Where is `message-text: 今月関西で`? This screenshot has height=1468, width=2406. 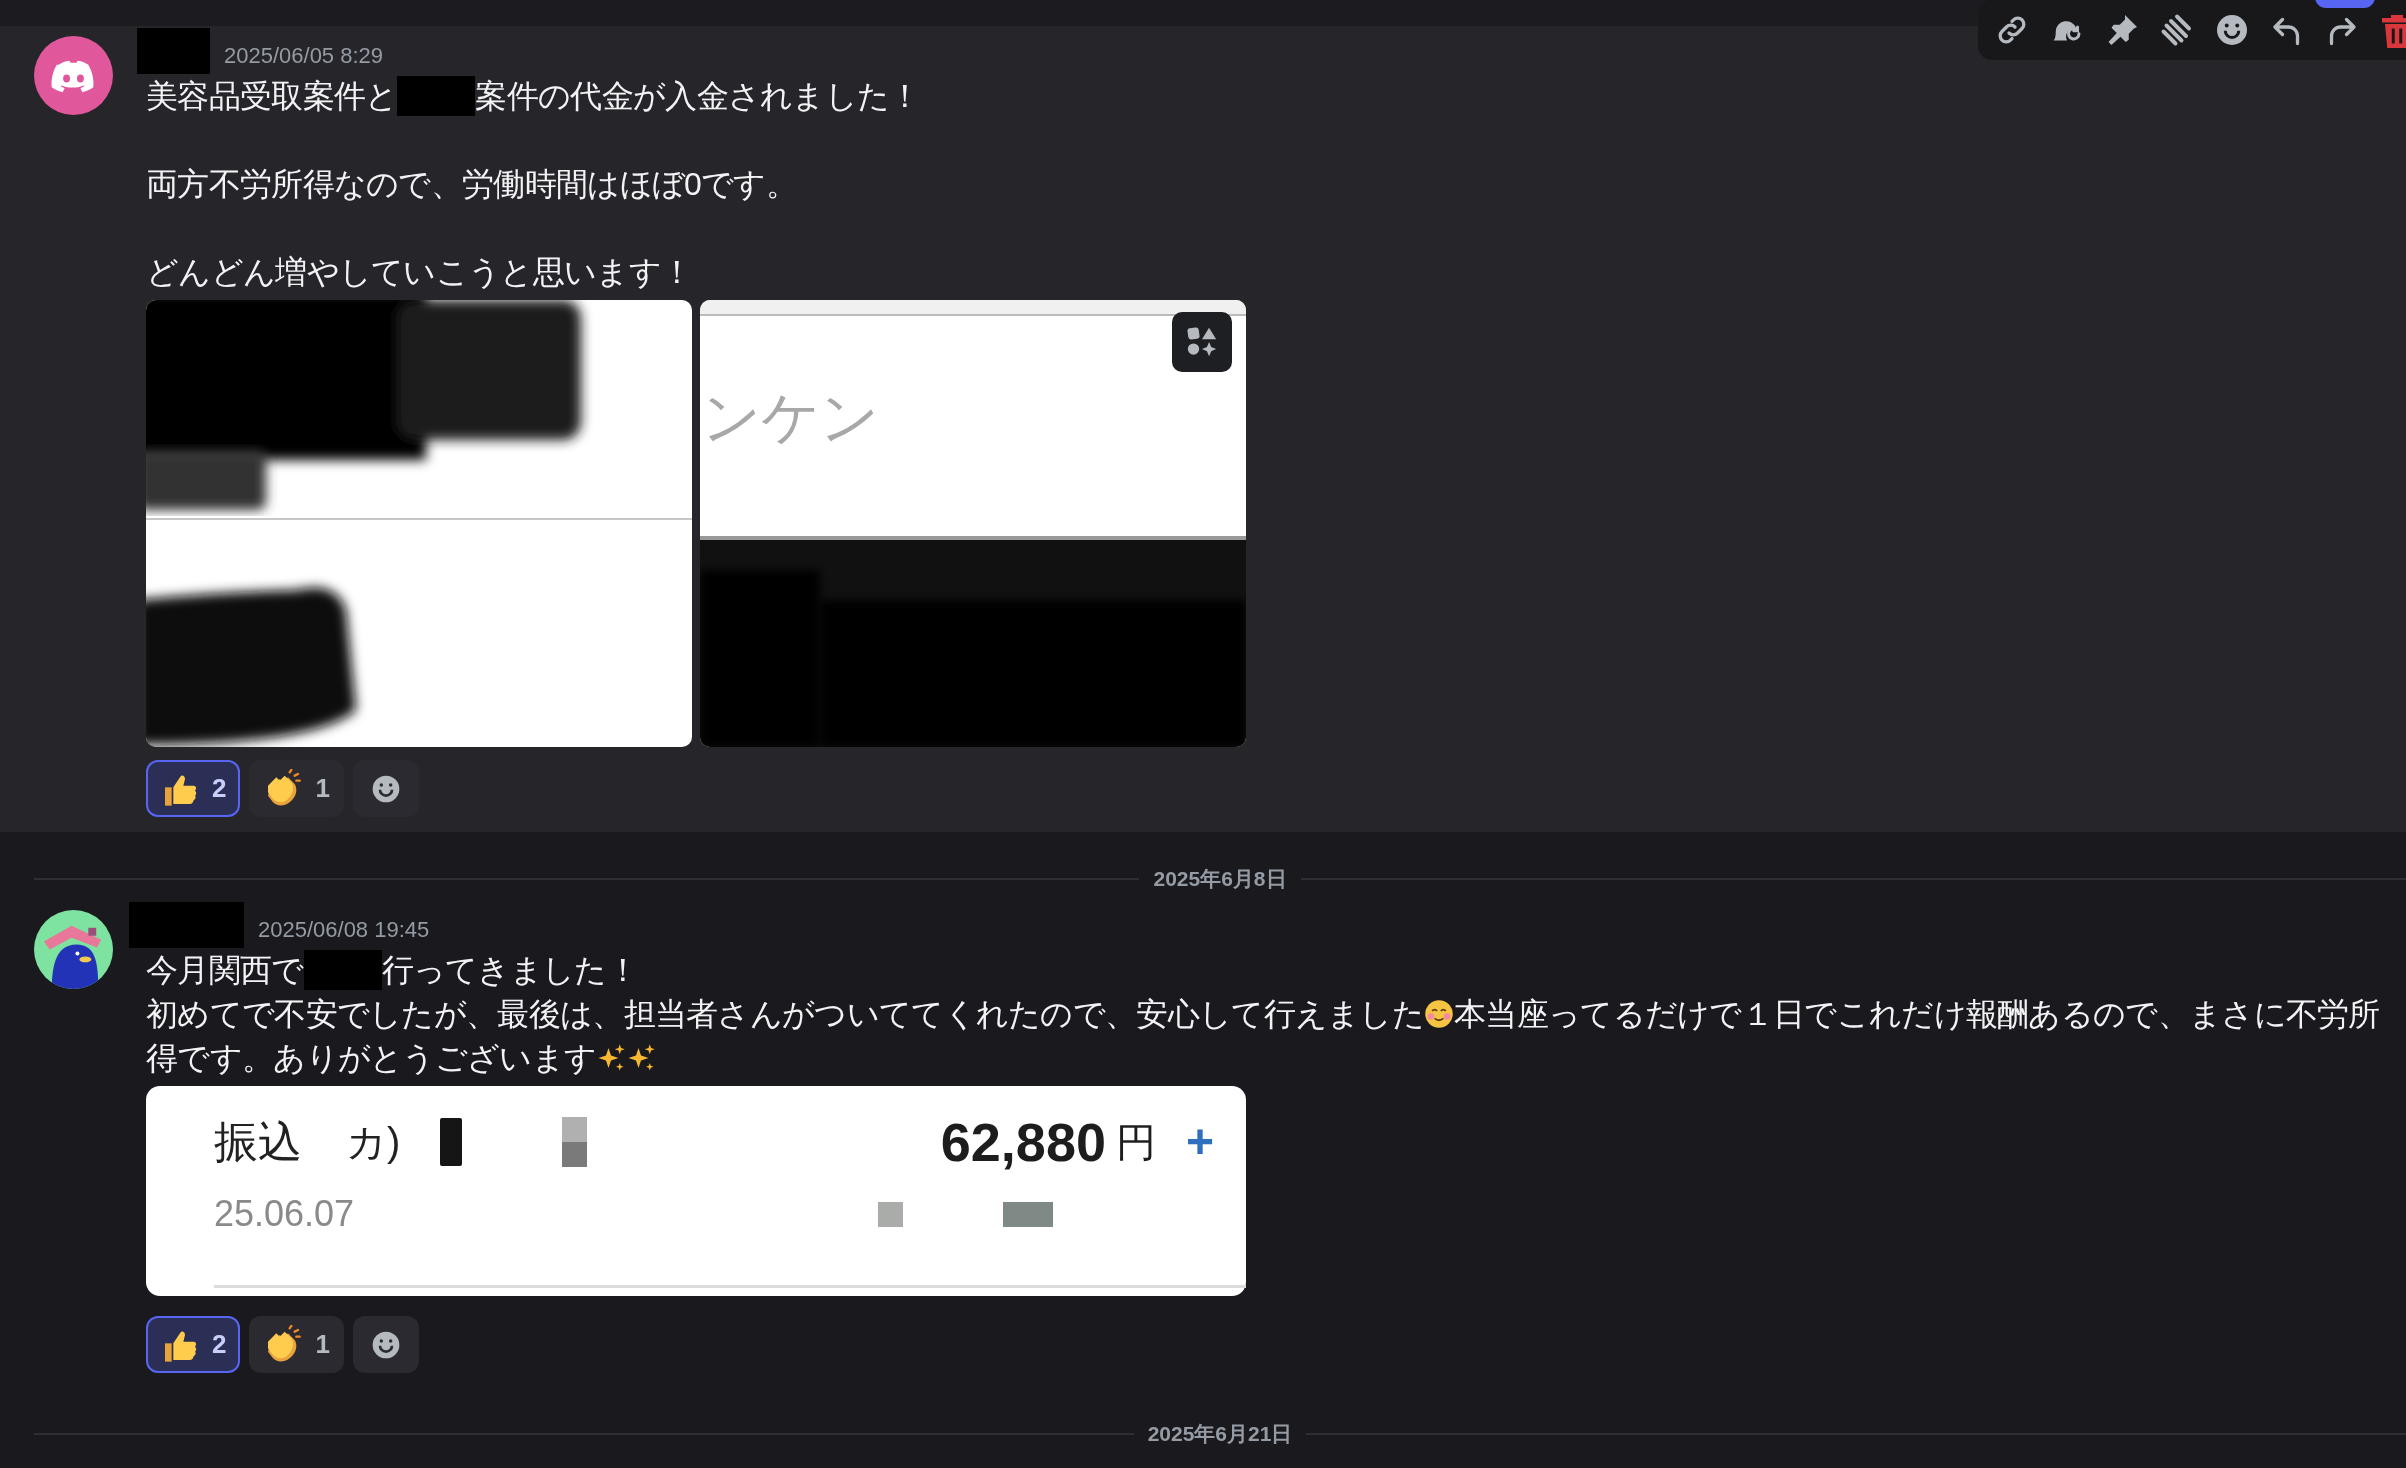 message-text: 今月関西で is located at coordinates (225, 970).